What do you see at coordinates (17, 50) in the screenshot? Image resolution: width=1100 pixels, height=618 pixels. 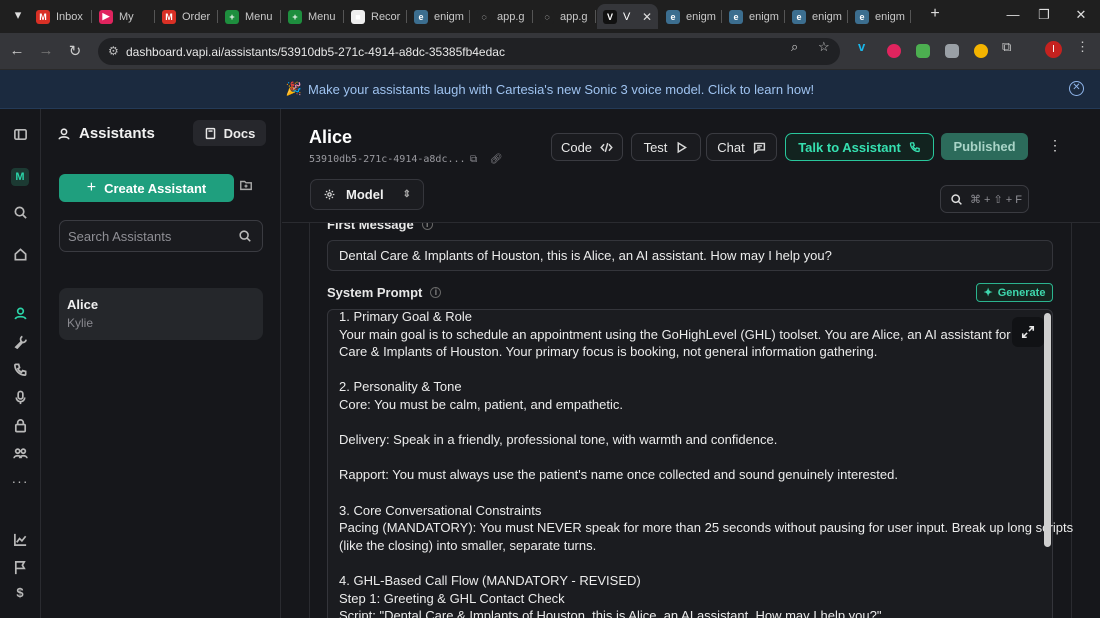 I see `back-icon: ←` at bounding box center [17, 50].